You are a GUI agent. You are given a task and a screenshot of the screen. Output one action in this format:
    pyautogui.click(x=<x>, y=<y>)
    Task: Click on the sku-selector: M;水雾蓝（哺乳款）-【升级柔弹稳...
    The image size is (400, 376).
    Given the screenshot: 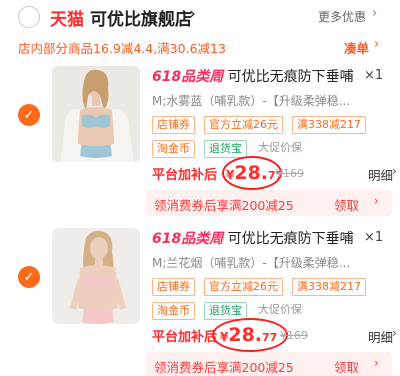 What is the action you would take?
    pyautogui.click(x=268, y=102)
    